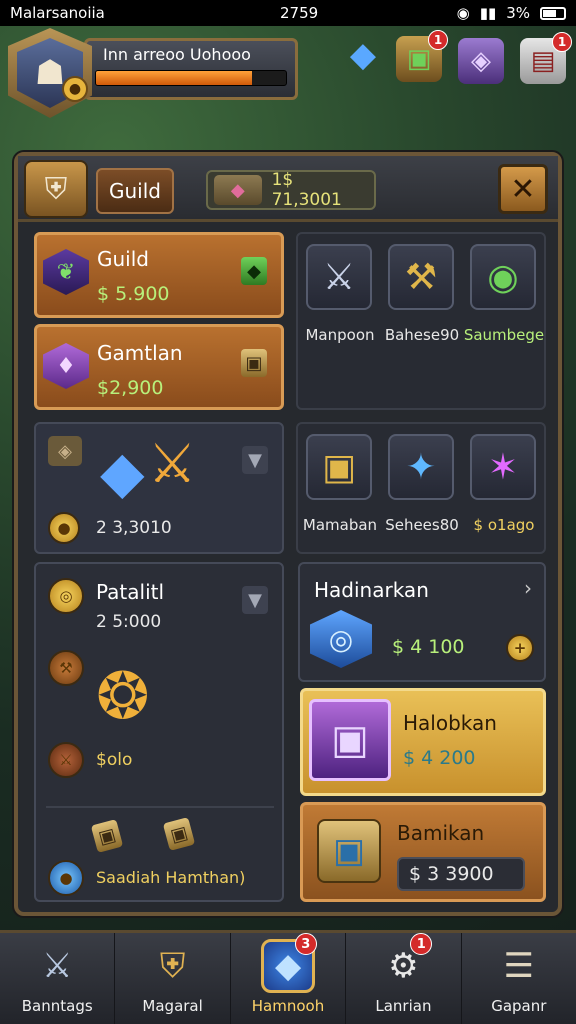  Describe the element at coordinates (66, 366) in the screenshot. I see `amethyst-icon: ♦` at that location.